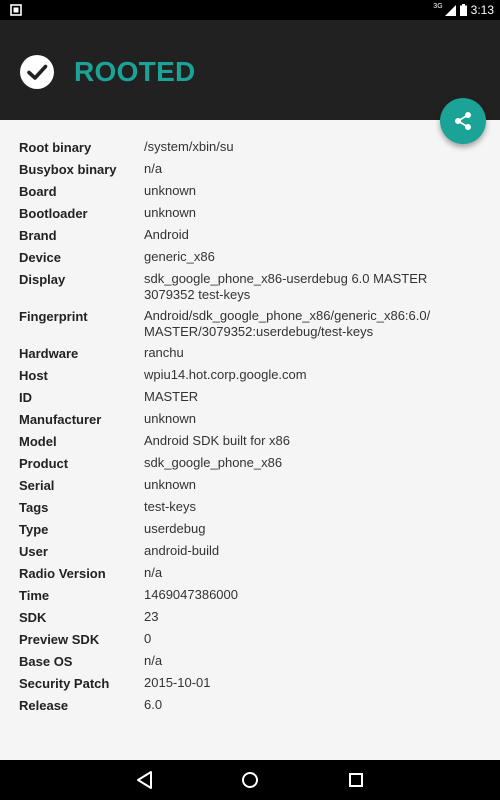 This screenshot has width=500, height=800. I want to click on navigation-bar, so click(250, 780).